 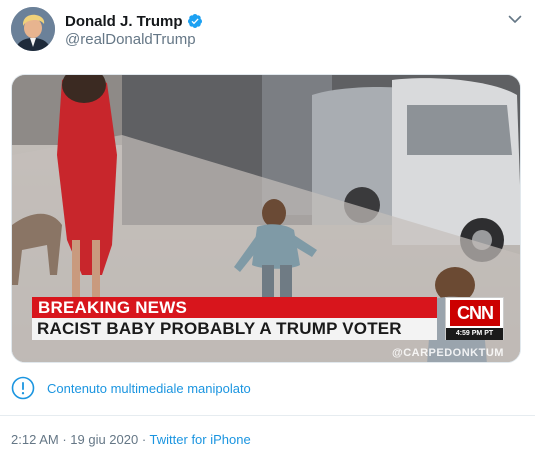 I want to click on tweet-time: 2:12 AM, so click(x=35, y=439).